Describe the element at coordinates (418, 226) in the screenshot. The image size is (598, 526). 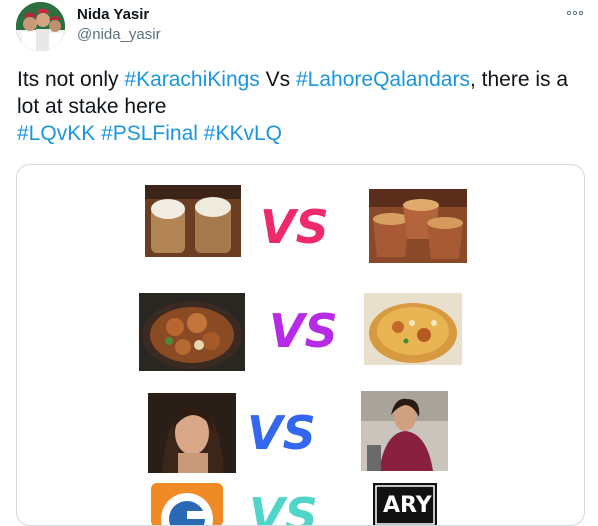
I see `chai-cups-photo` at that location.